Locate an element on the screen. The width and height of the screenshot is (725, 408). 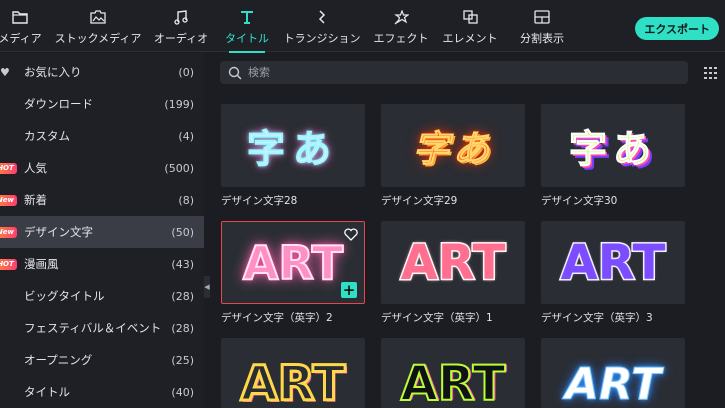
sidebar-item-favorites: ♥ お気に入り (0) is located at coordinates (102, 72).